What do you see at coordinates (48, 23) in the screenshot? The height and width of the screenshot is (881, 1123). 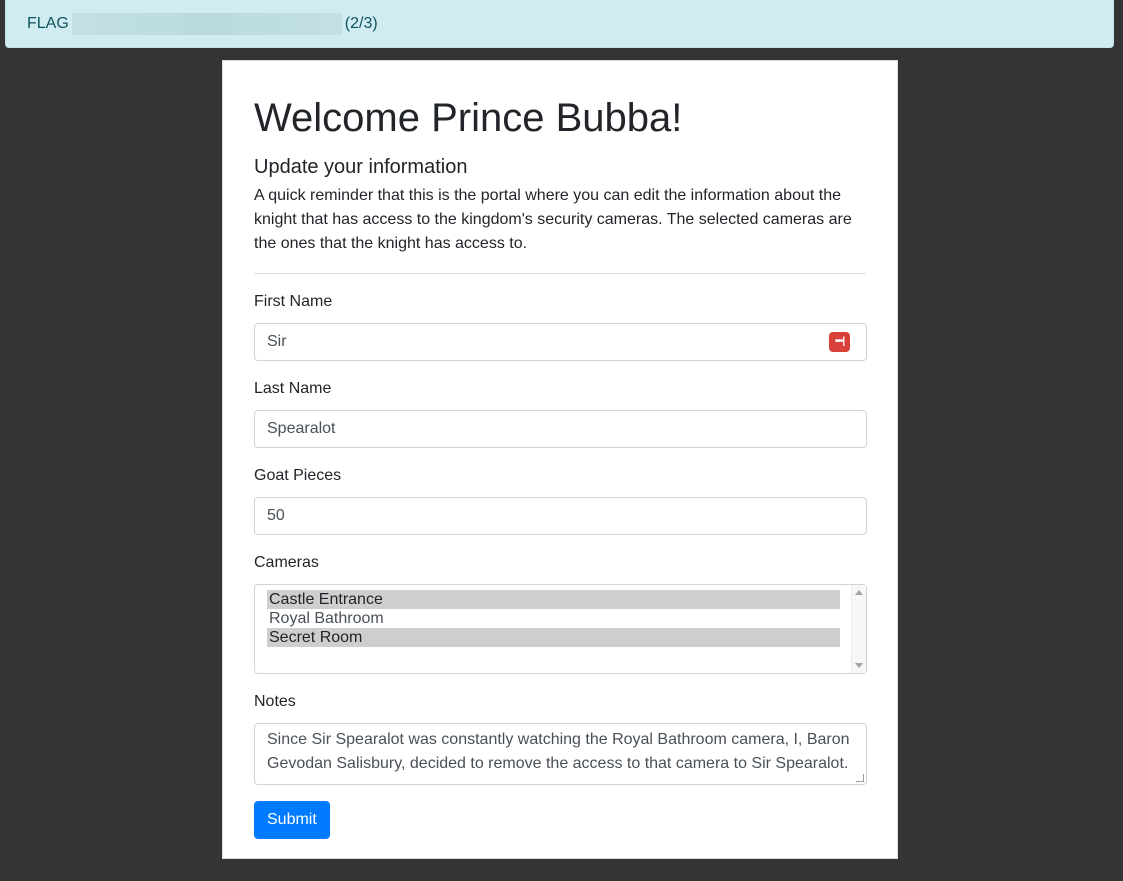 I see `flag-label: FLAG` at bounding box center [48, 23].